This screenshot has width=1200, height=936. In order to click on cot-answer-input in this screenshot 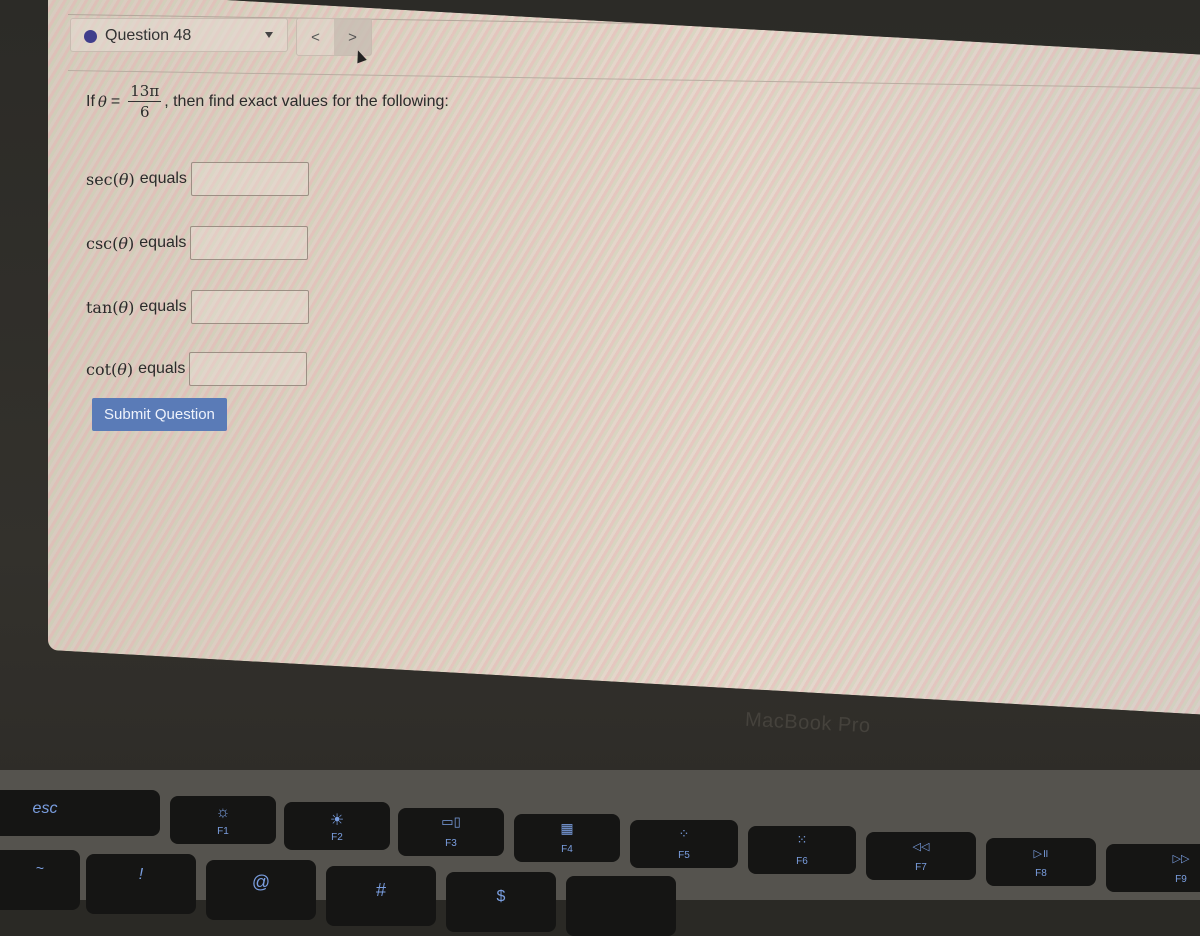, I will do `click(248, 369)`.